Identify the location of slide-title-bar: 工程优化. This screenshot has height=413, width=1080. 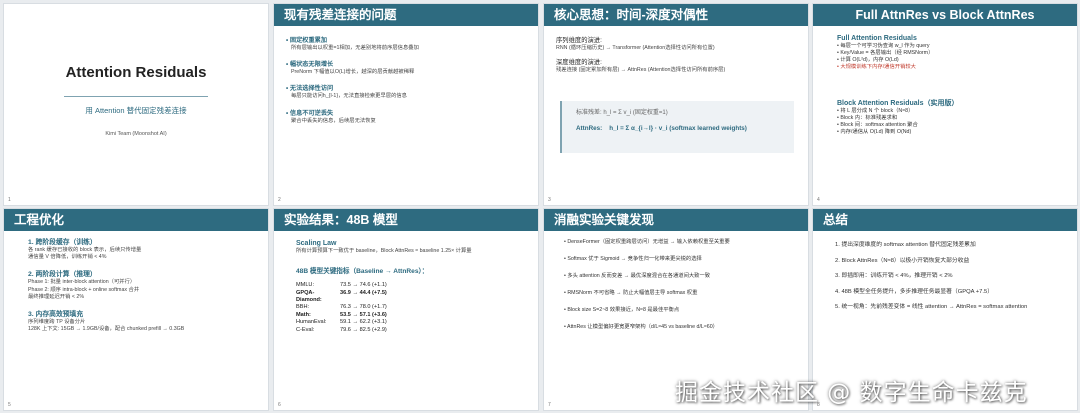
(136, 220).